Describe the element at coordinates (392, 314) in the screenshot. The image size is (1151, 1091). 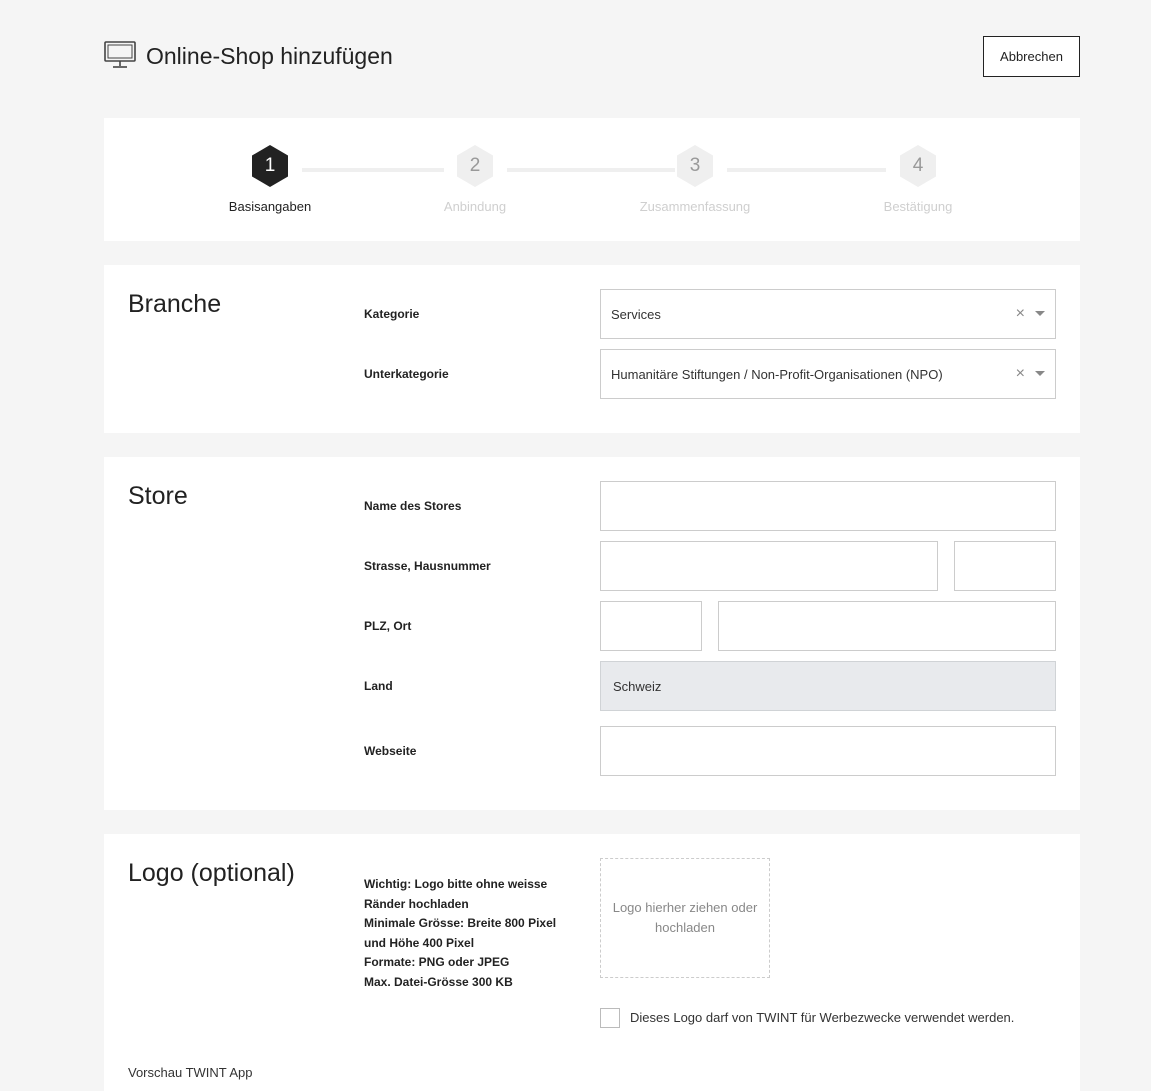
I see `kategorie-label: Kategorie` at that location.